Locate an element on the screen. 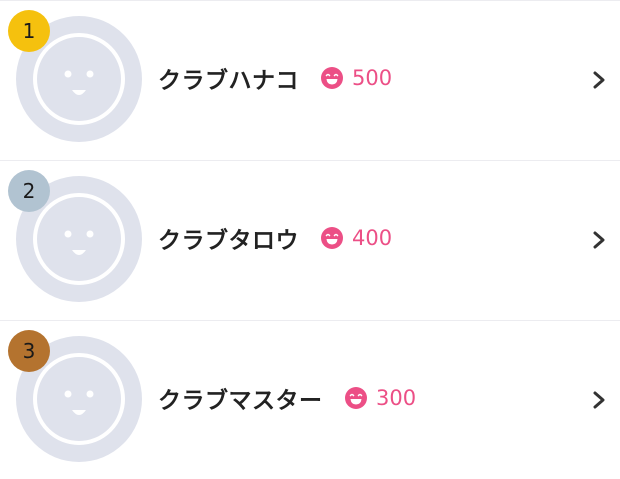 The image size is (620, 479). points: 500 is located at coordinates (356, 78).